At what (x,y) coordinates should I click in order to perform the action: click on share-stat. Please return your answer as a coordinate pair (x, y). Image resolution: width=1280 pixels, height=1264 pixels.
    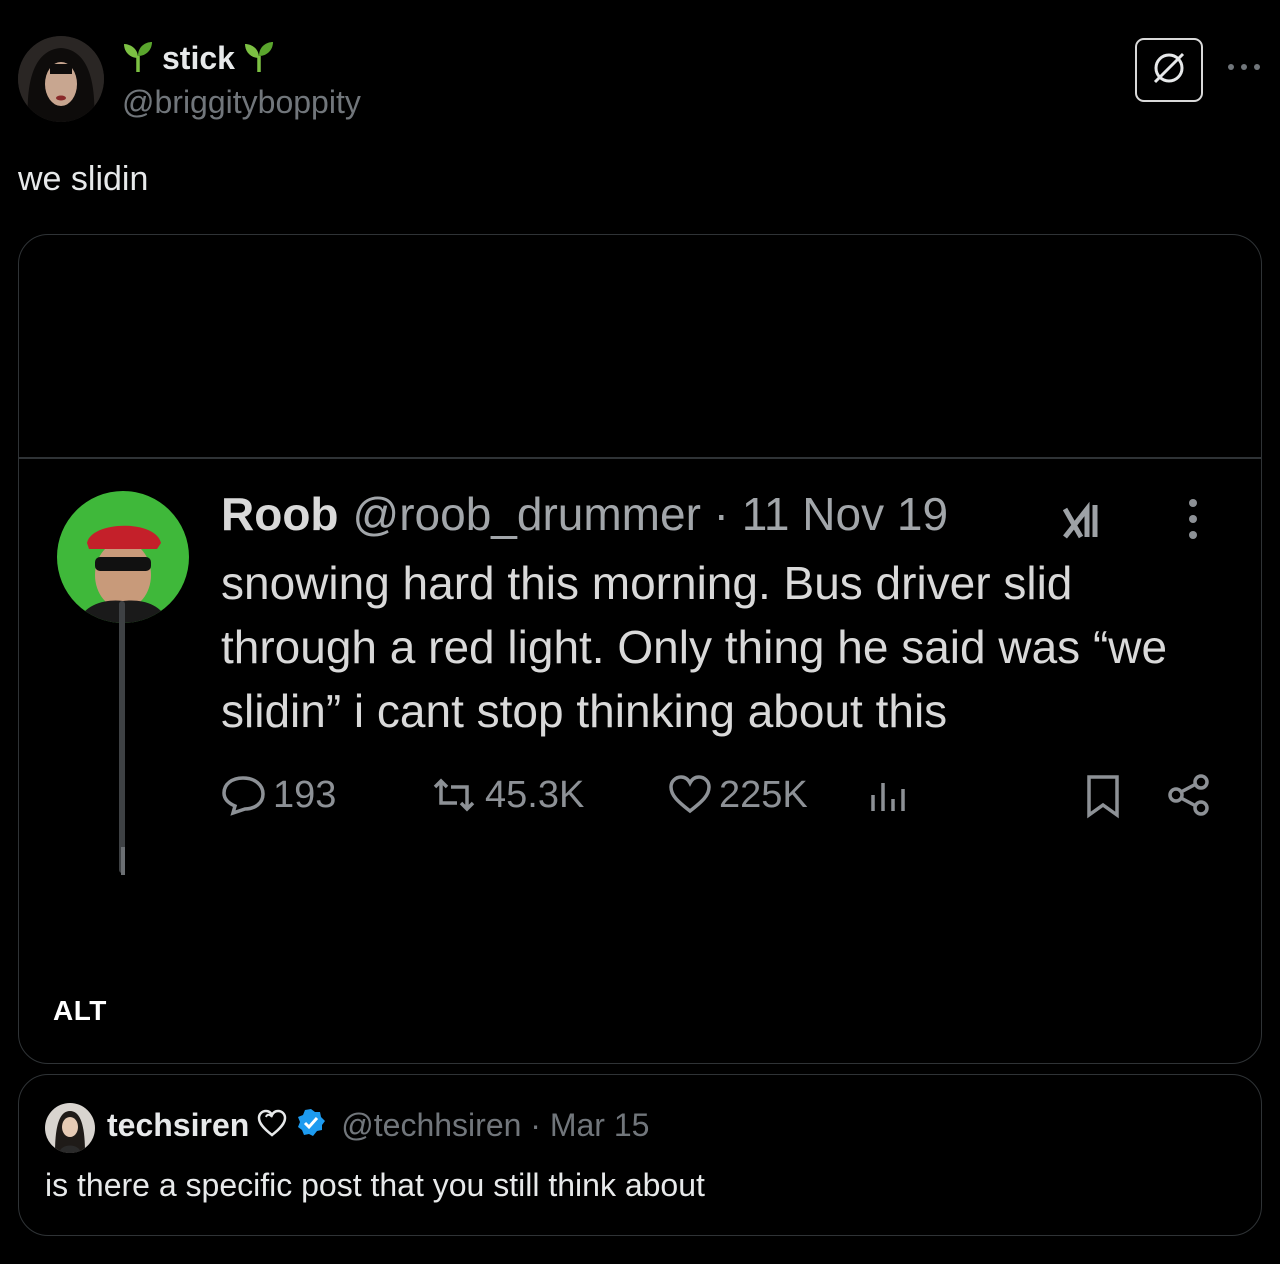
    Looking at the image, I should click on (1189, 795).